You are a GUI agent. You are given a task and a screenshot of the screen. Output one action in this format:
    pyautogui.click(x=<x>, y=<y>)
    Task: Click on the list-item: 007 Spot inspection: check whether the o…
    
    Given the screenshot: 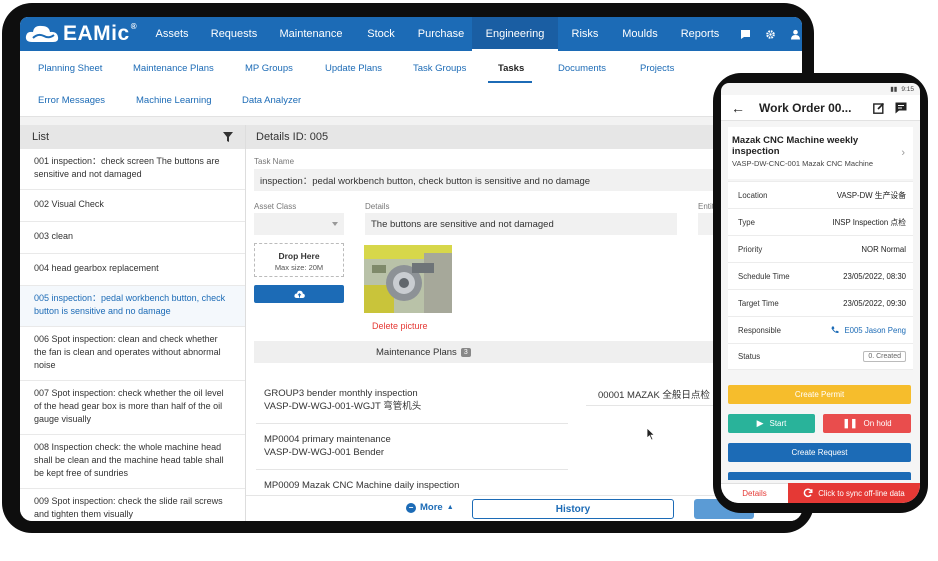 What is the action you would take?
    pyautogui.click(x=132, y=408)
    